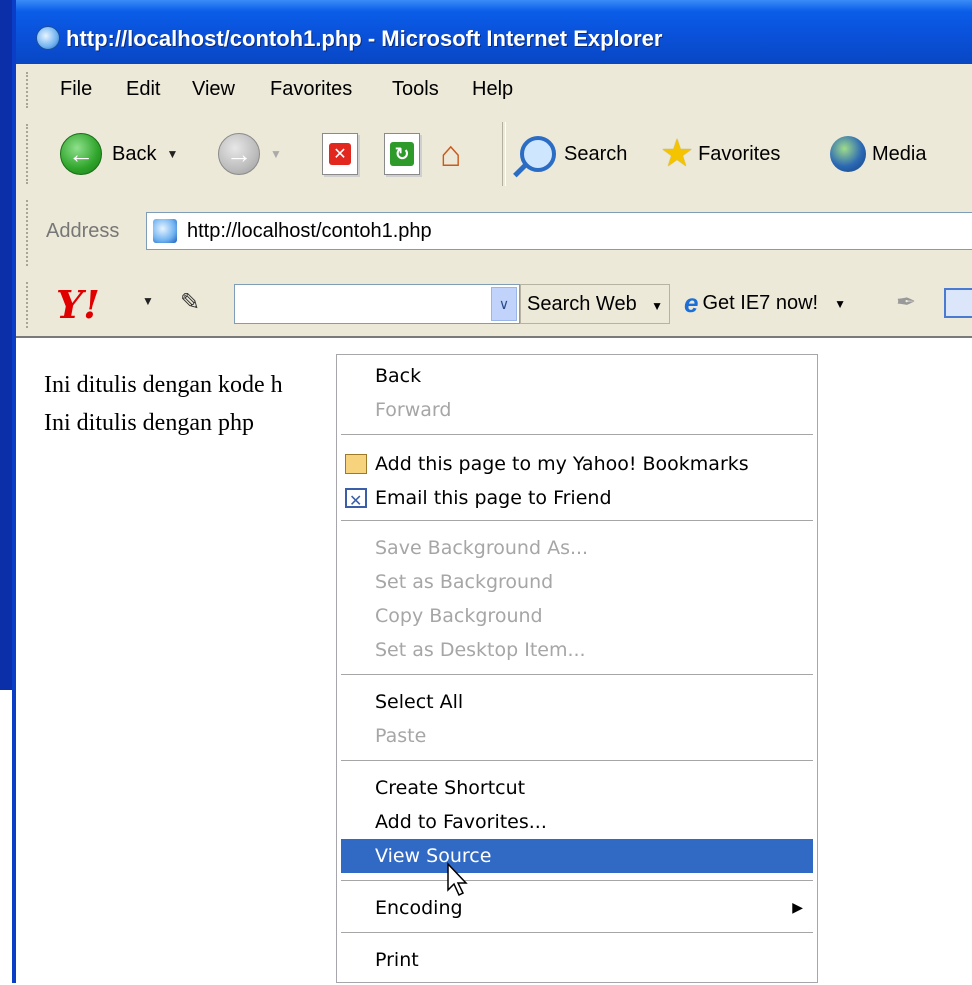 The image size is (972, 985). I want to click on bookmark-icon, so click(356, 464).